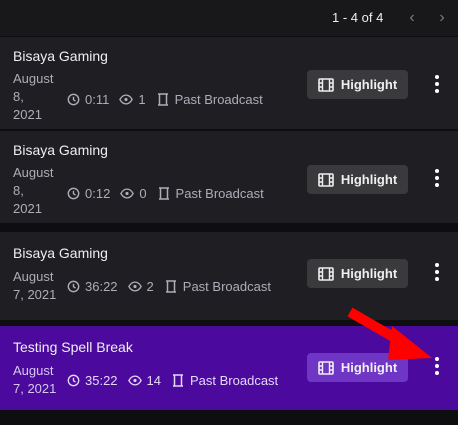 Image resolution: width=458 pixels, height=425 pixels. I want to click on duration: 0:12, so click(88, 193).